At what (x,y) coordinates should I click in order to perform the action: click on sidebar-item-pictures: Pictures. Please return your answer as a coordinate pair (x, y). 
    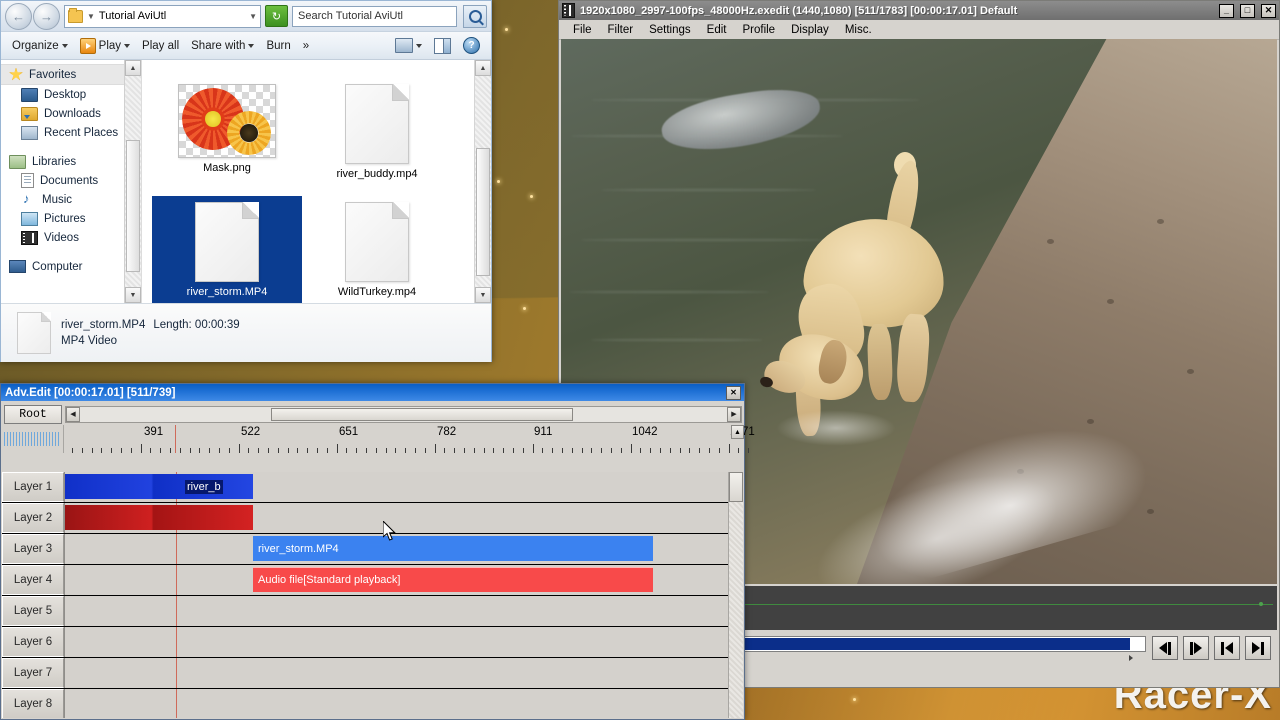
    Looking at the image, I should click on (71, 218).